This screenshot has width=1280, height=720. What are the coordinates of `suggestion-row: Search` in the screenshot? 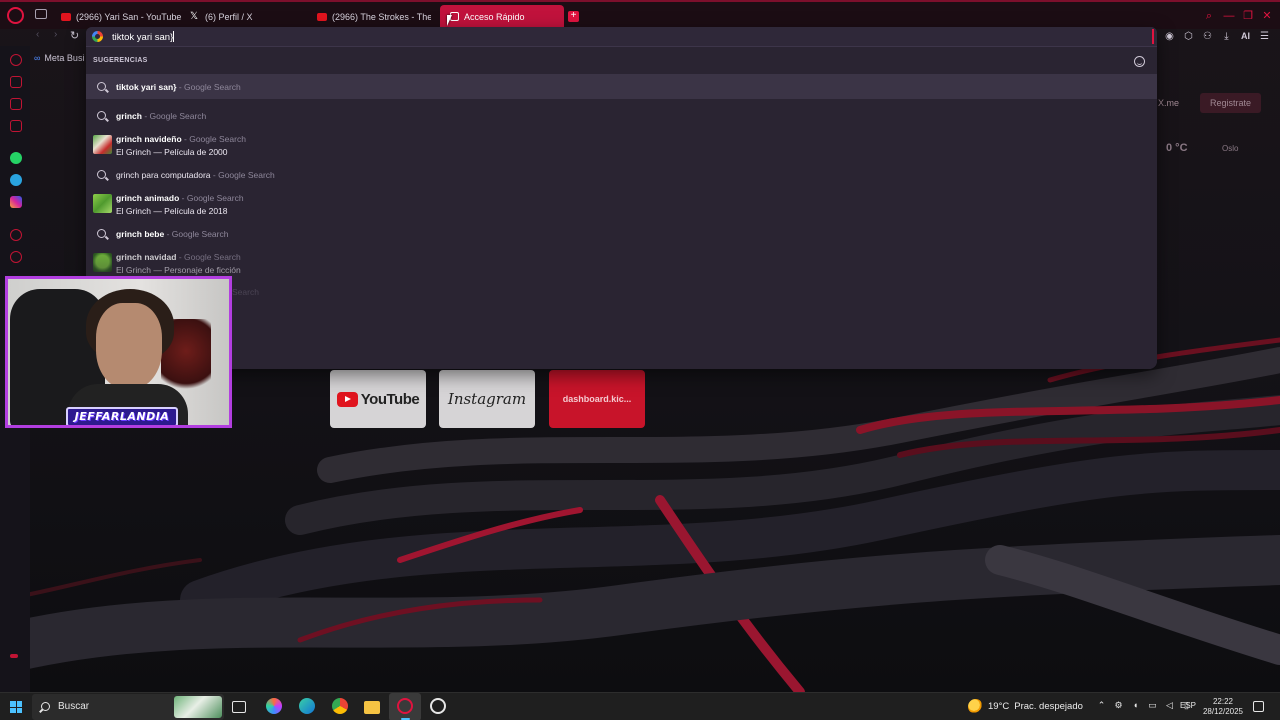 It's located at (621, 292).